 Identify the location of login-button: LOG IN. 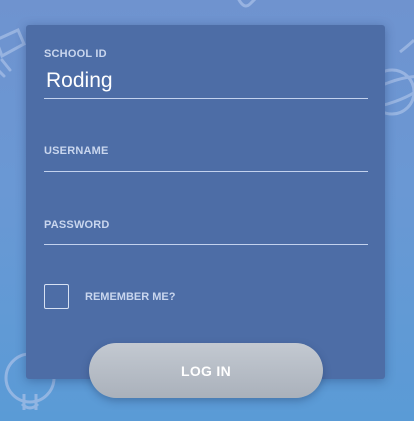
(206, 370).